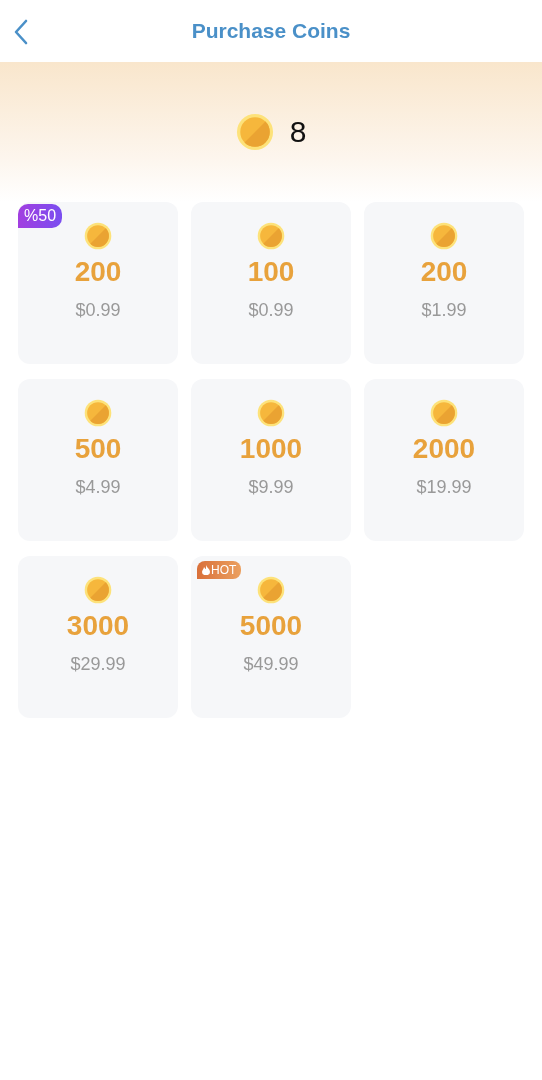 The image size is (542, 1080). I want to click on coin-package-card: 200 $1.99, so click(444, 283).